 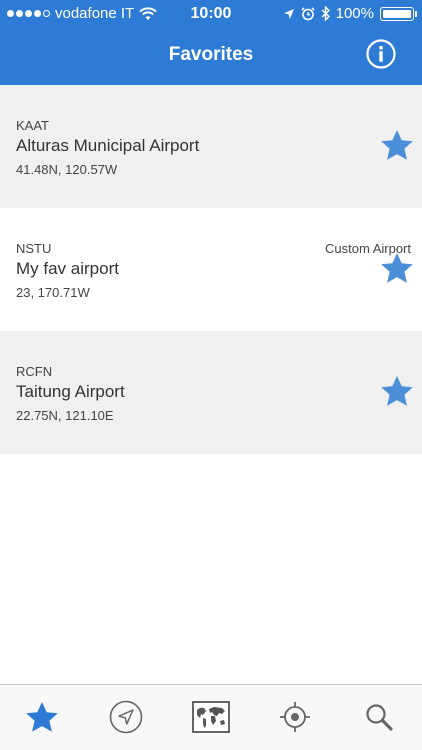 I want to click on world-map-icon, so click(x=211, y=717).